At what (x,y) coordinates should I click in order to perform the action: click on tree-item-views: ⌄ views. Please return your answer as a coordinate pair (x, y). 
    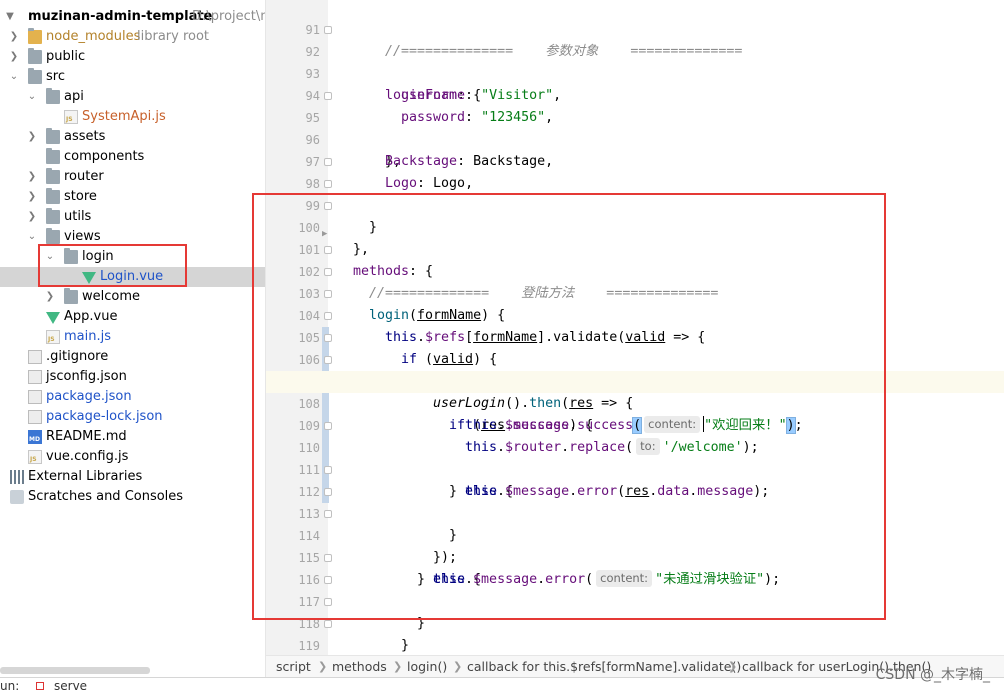
    Looking at the image, I should click on (132, 237).